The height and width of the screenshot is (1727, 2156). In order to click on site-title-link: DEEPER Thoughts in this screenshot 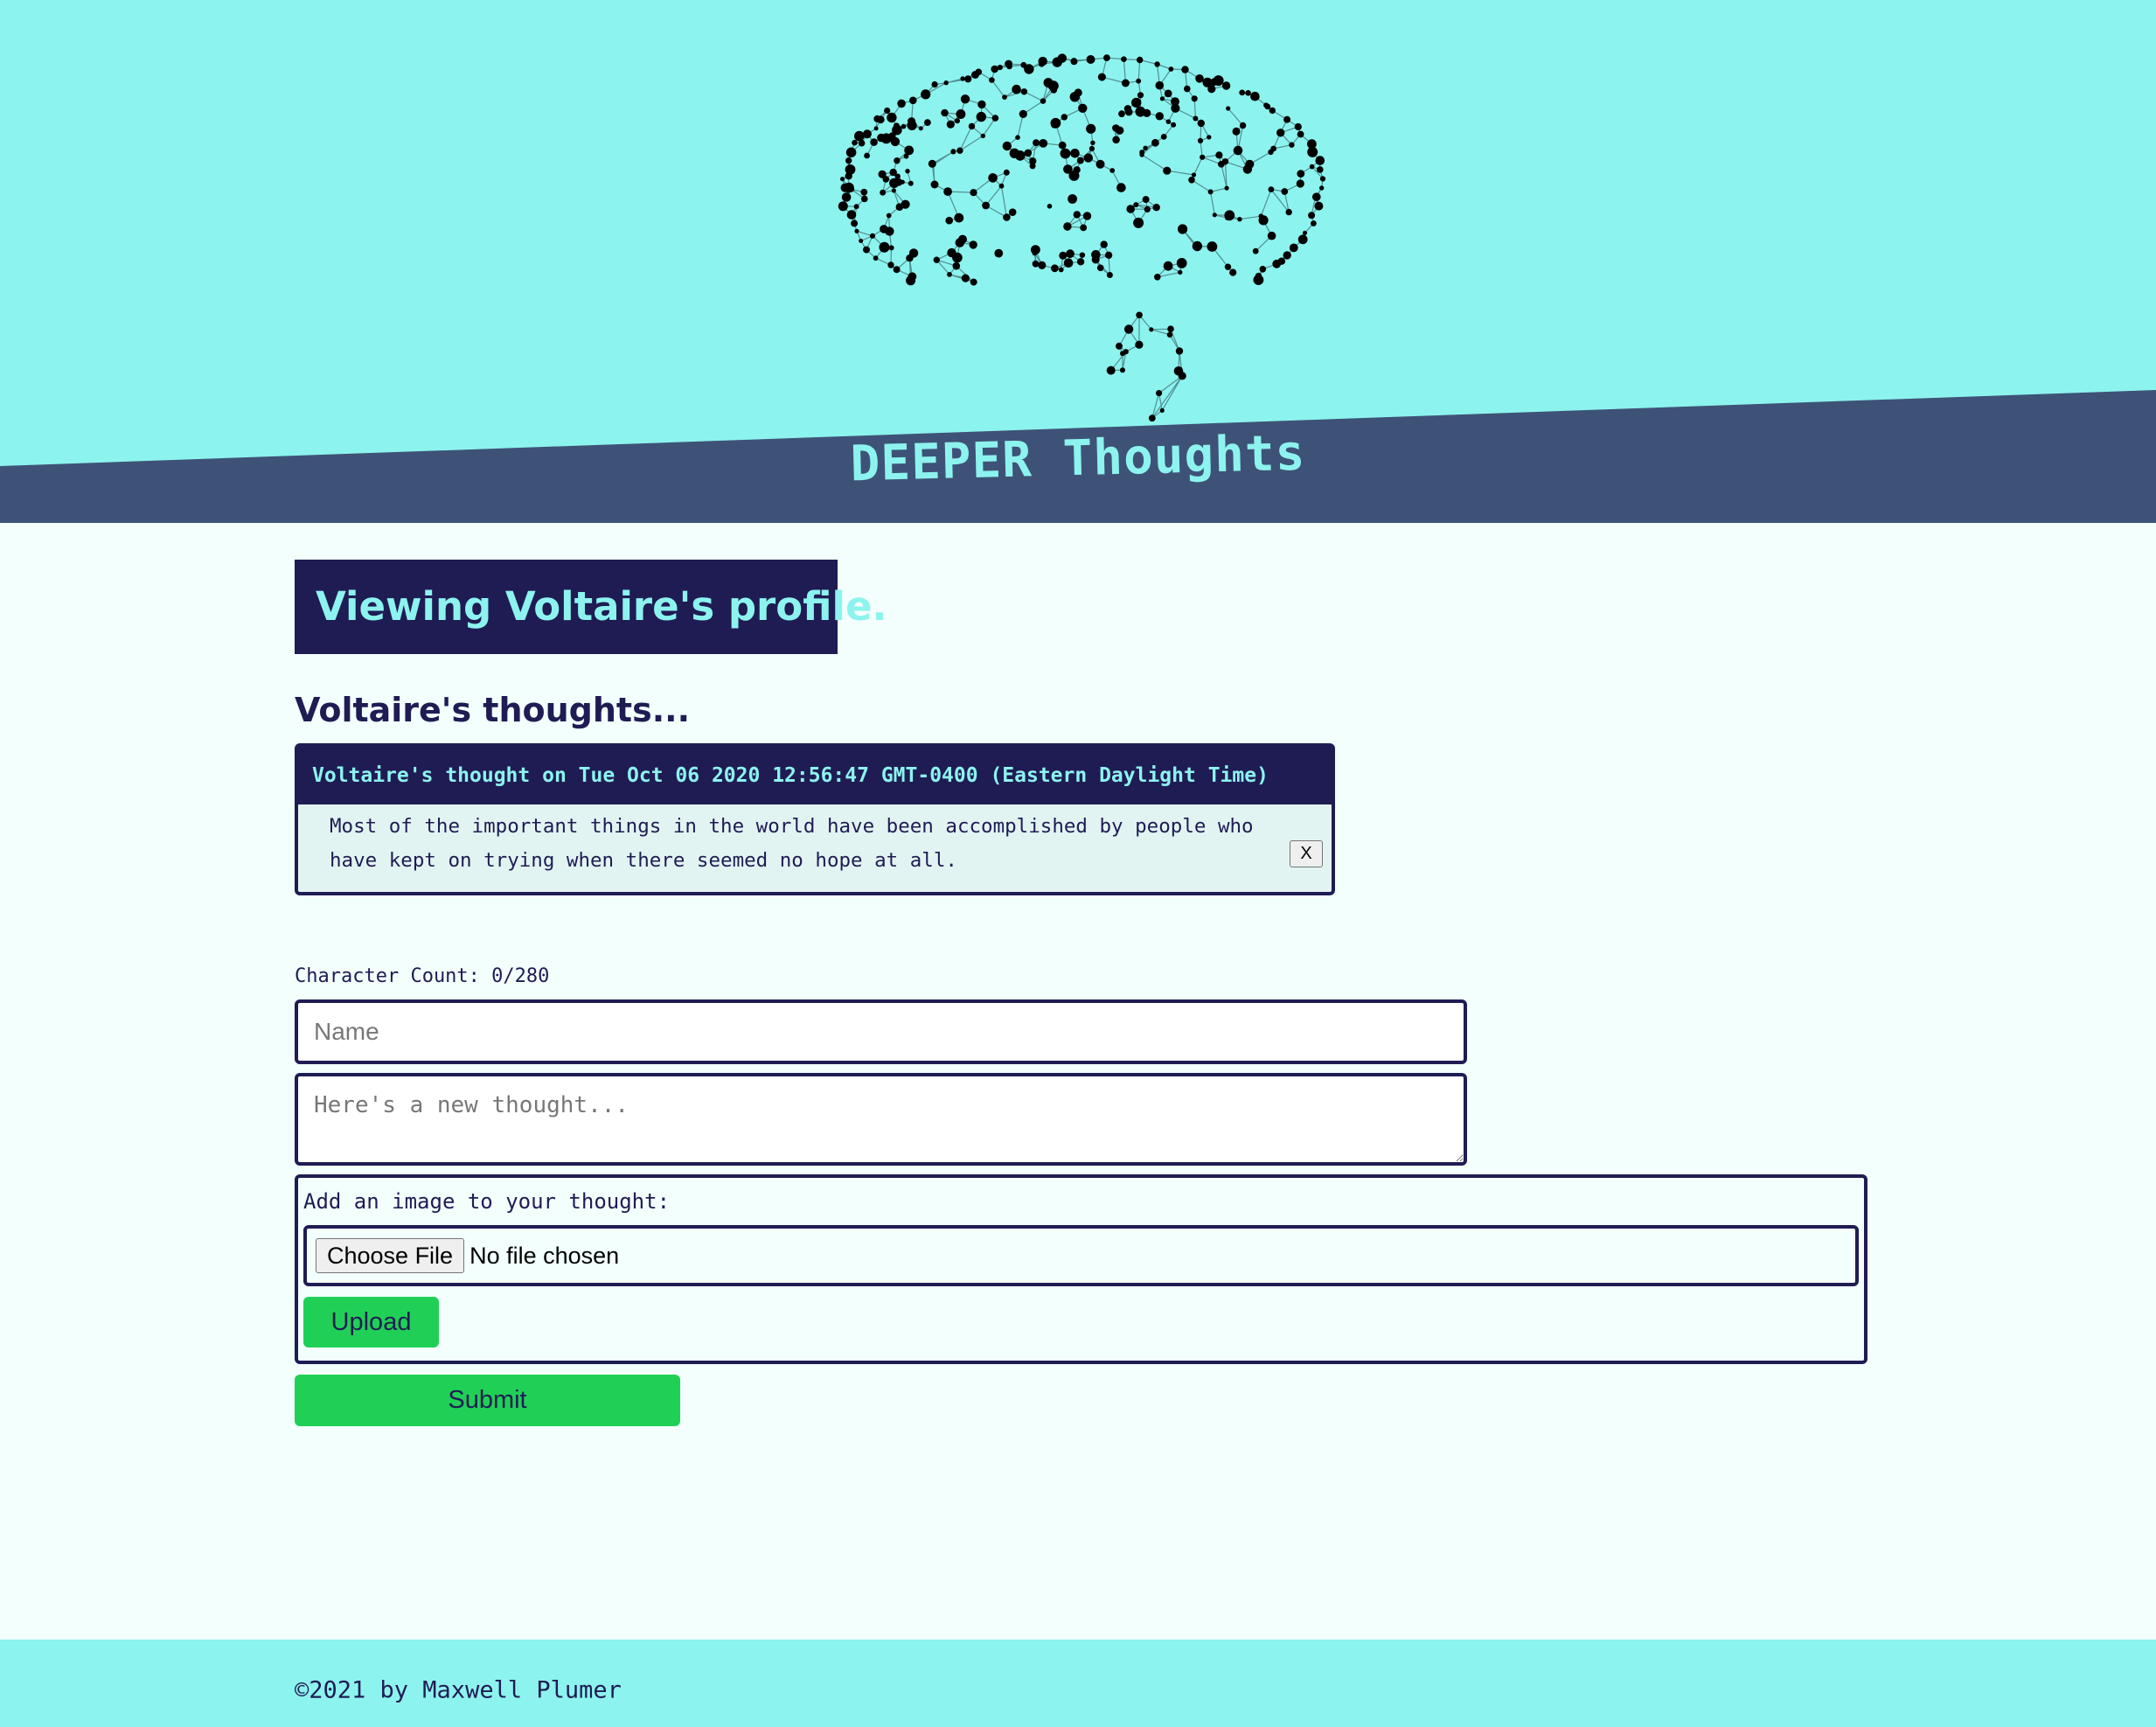, I will do `click(1078, 459)`.